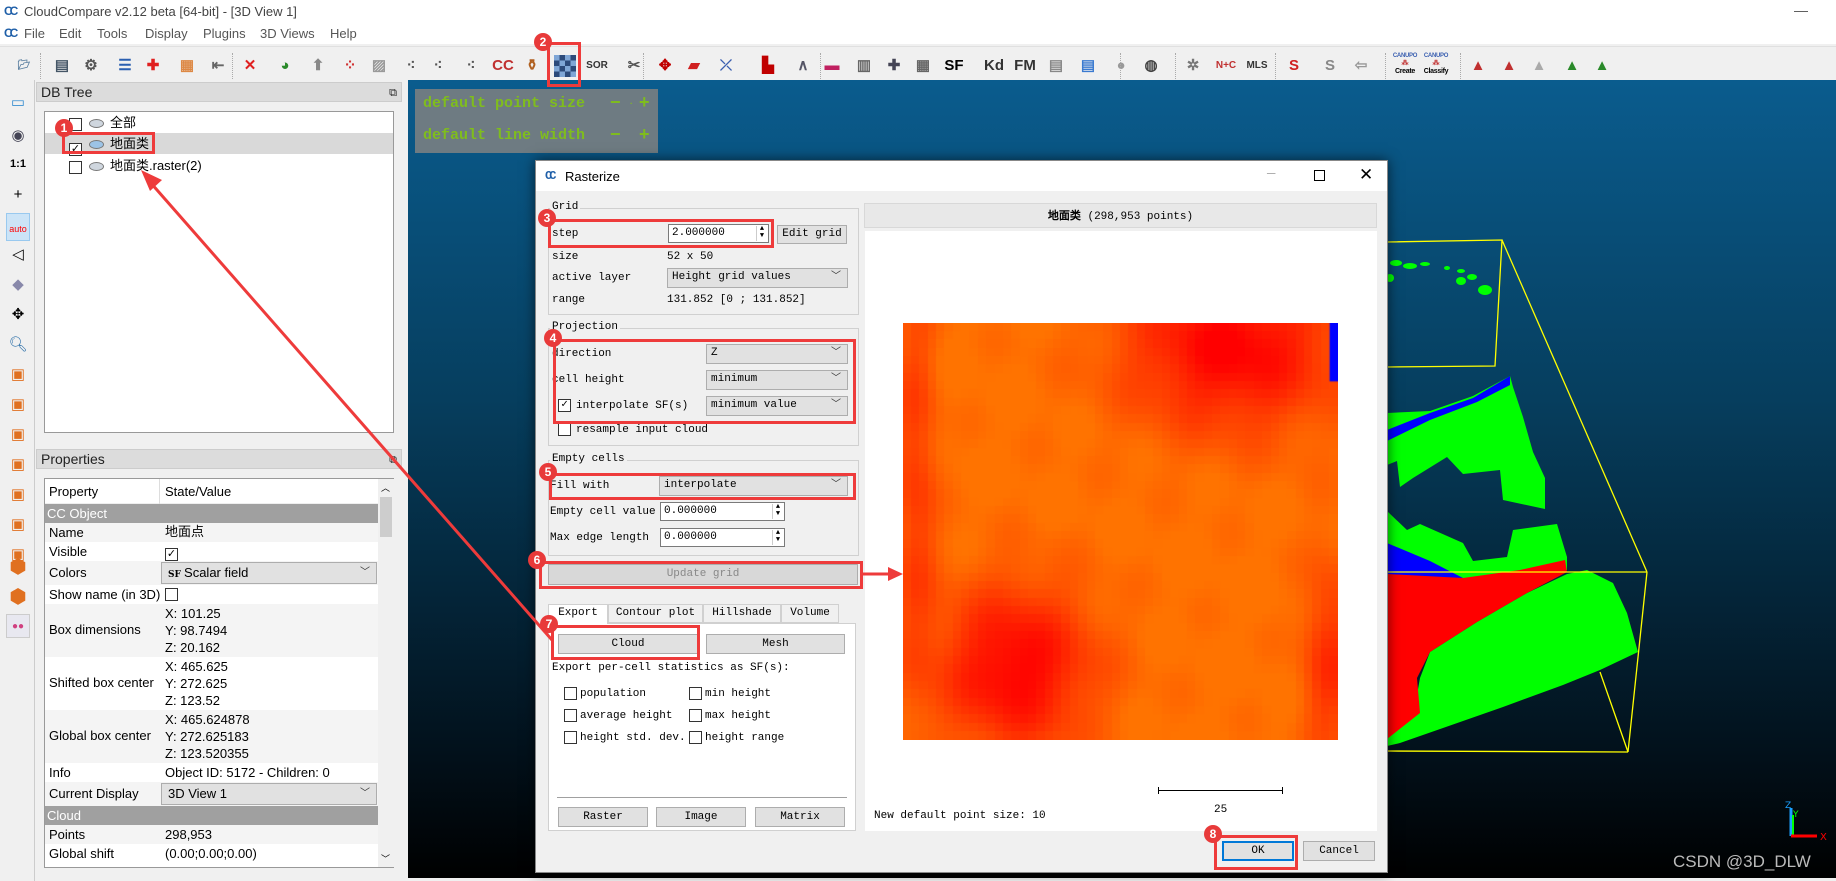 This screenshot has height=881, width=1836. Describe the element at coordinates (112, 33) in the screenshot. I see `menu-tools: Tools` at that location.